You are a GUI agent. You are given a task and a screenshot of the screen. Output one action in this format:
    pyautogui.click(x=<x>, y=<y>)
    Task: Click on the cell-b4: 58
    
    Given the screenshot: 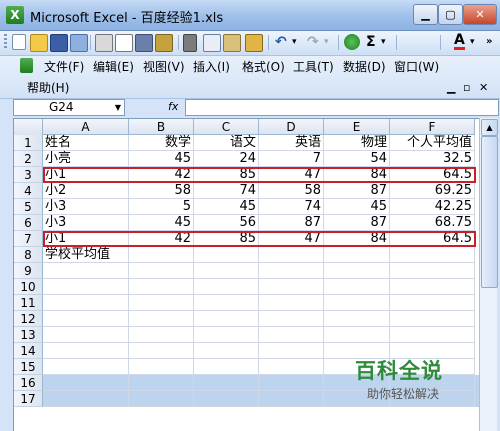 What is the action you would take?
    pyautogui.click(x=161, y=191)
    